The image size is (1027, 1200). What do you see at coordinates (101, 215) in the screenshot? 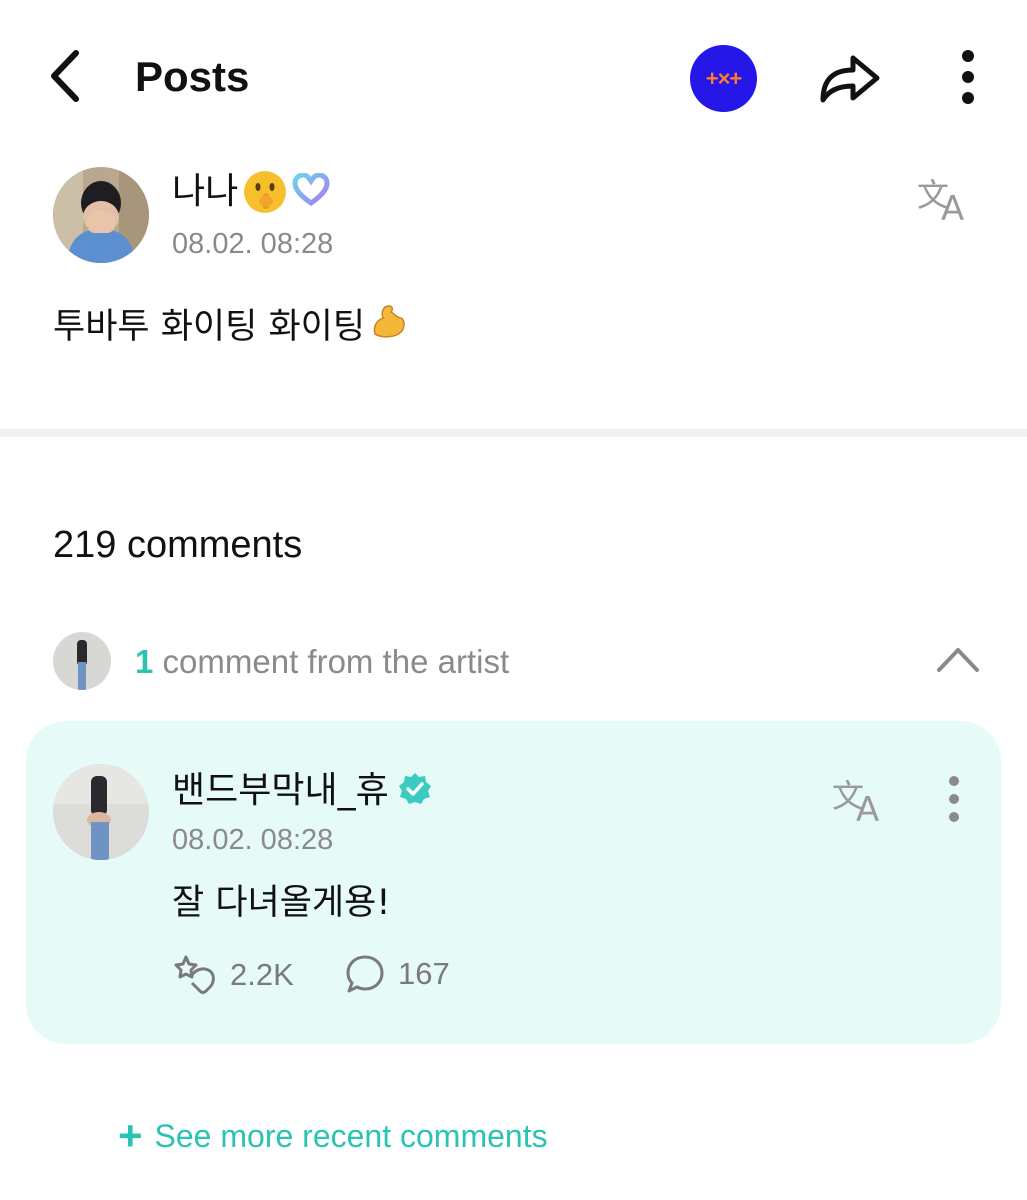
I see `post-author-avatar` at bounding box center [101, 215].